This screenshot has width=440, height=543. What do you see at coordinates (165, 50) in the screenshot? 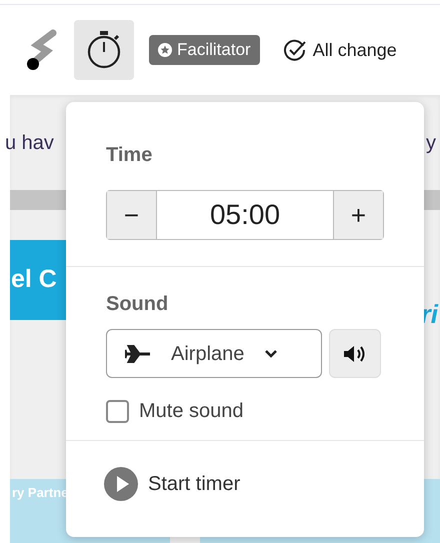
I see `star-icon` at bounding box center [165, 50].